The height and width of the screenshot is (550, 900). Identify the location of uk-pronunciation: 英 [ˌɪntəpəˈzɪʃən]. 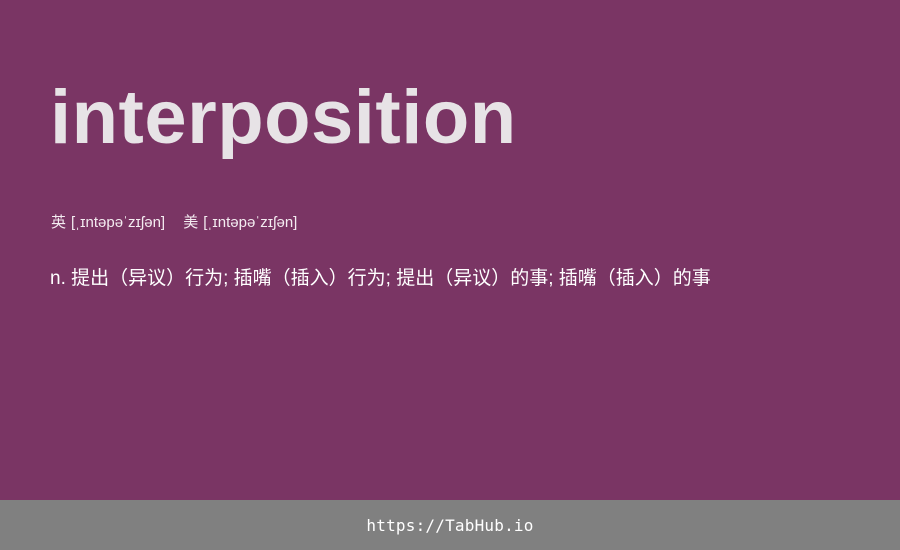
(108, 223).